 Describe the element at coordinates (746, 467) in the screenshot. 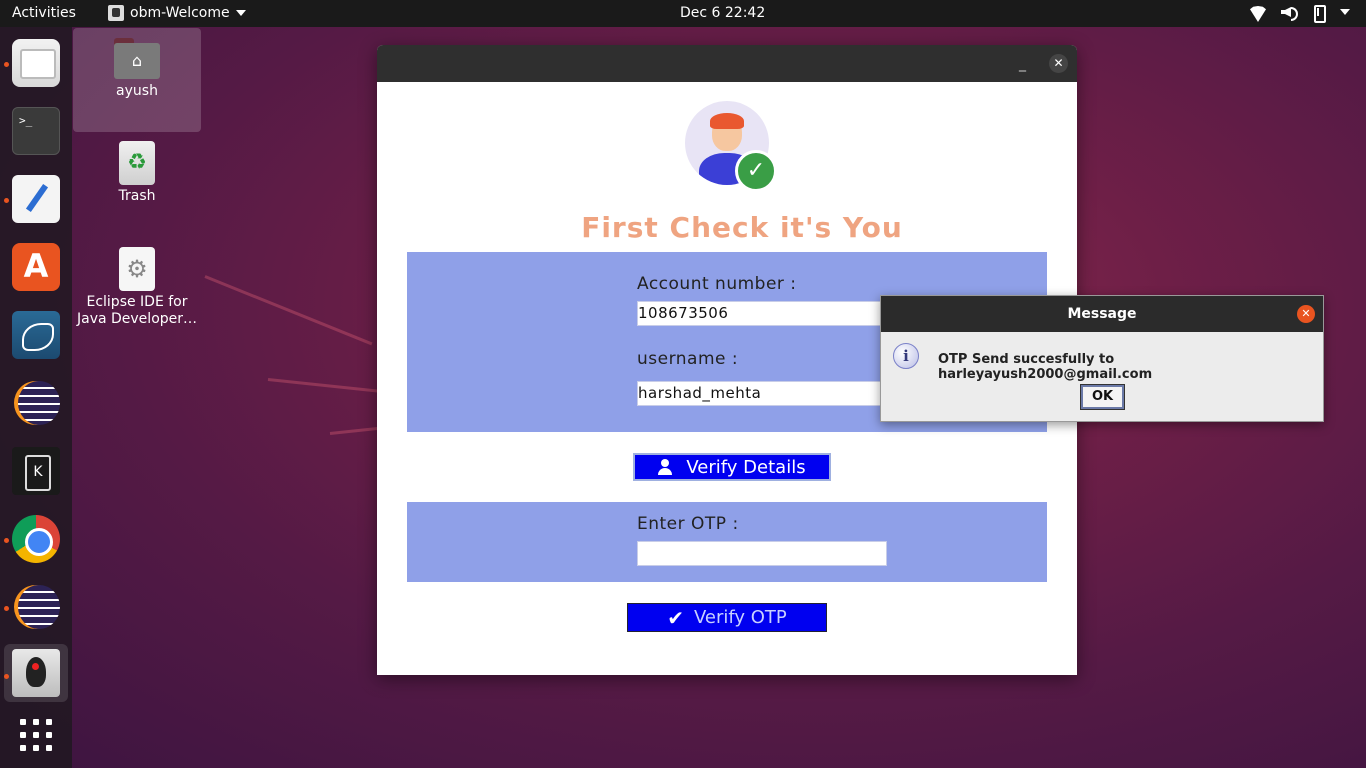

I see `verify-details-label: Verify Details` at that location.